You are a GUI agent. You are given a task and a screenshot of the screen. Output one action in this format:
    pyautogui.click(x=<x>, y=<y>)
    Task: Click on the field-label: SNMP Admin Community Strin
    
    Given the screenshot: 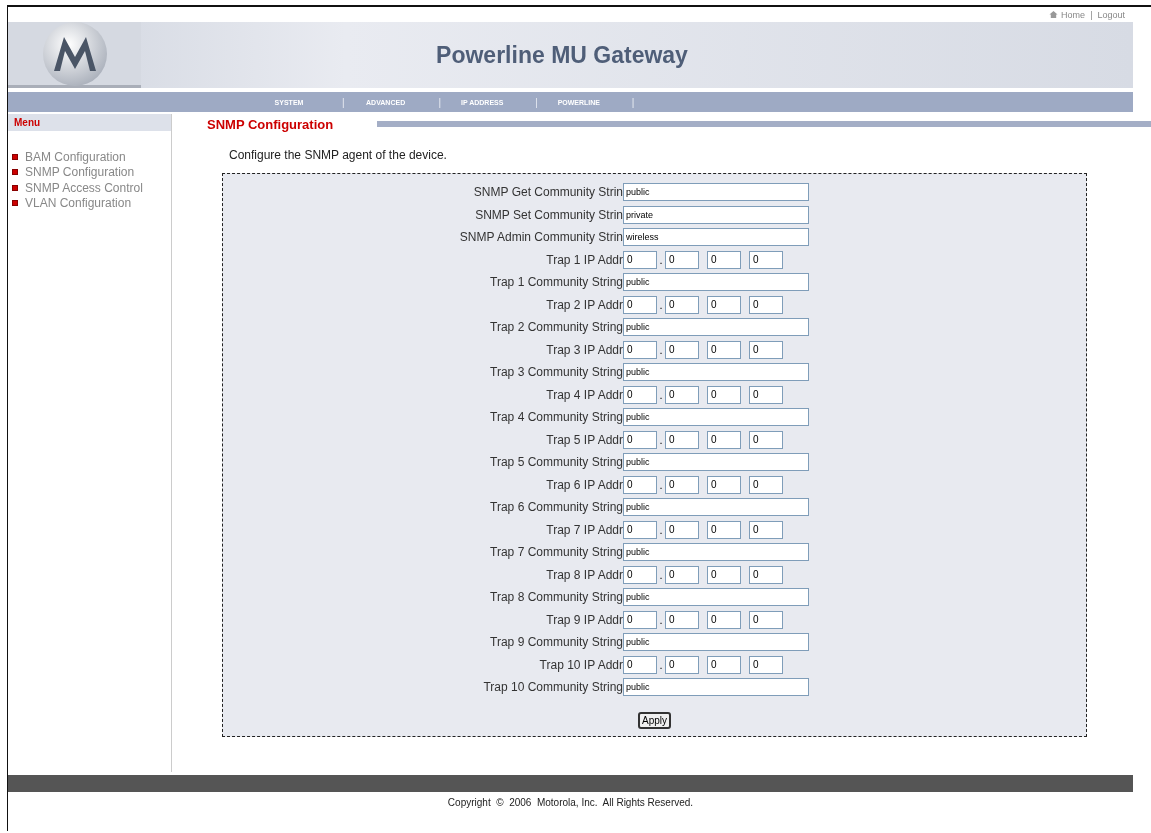 What is the action you would take?
    pyautogui.click(x=540, y=237)
    